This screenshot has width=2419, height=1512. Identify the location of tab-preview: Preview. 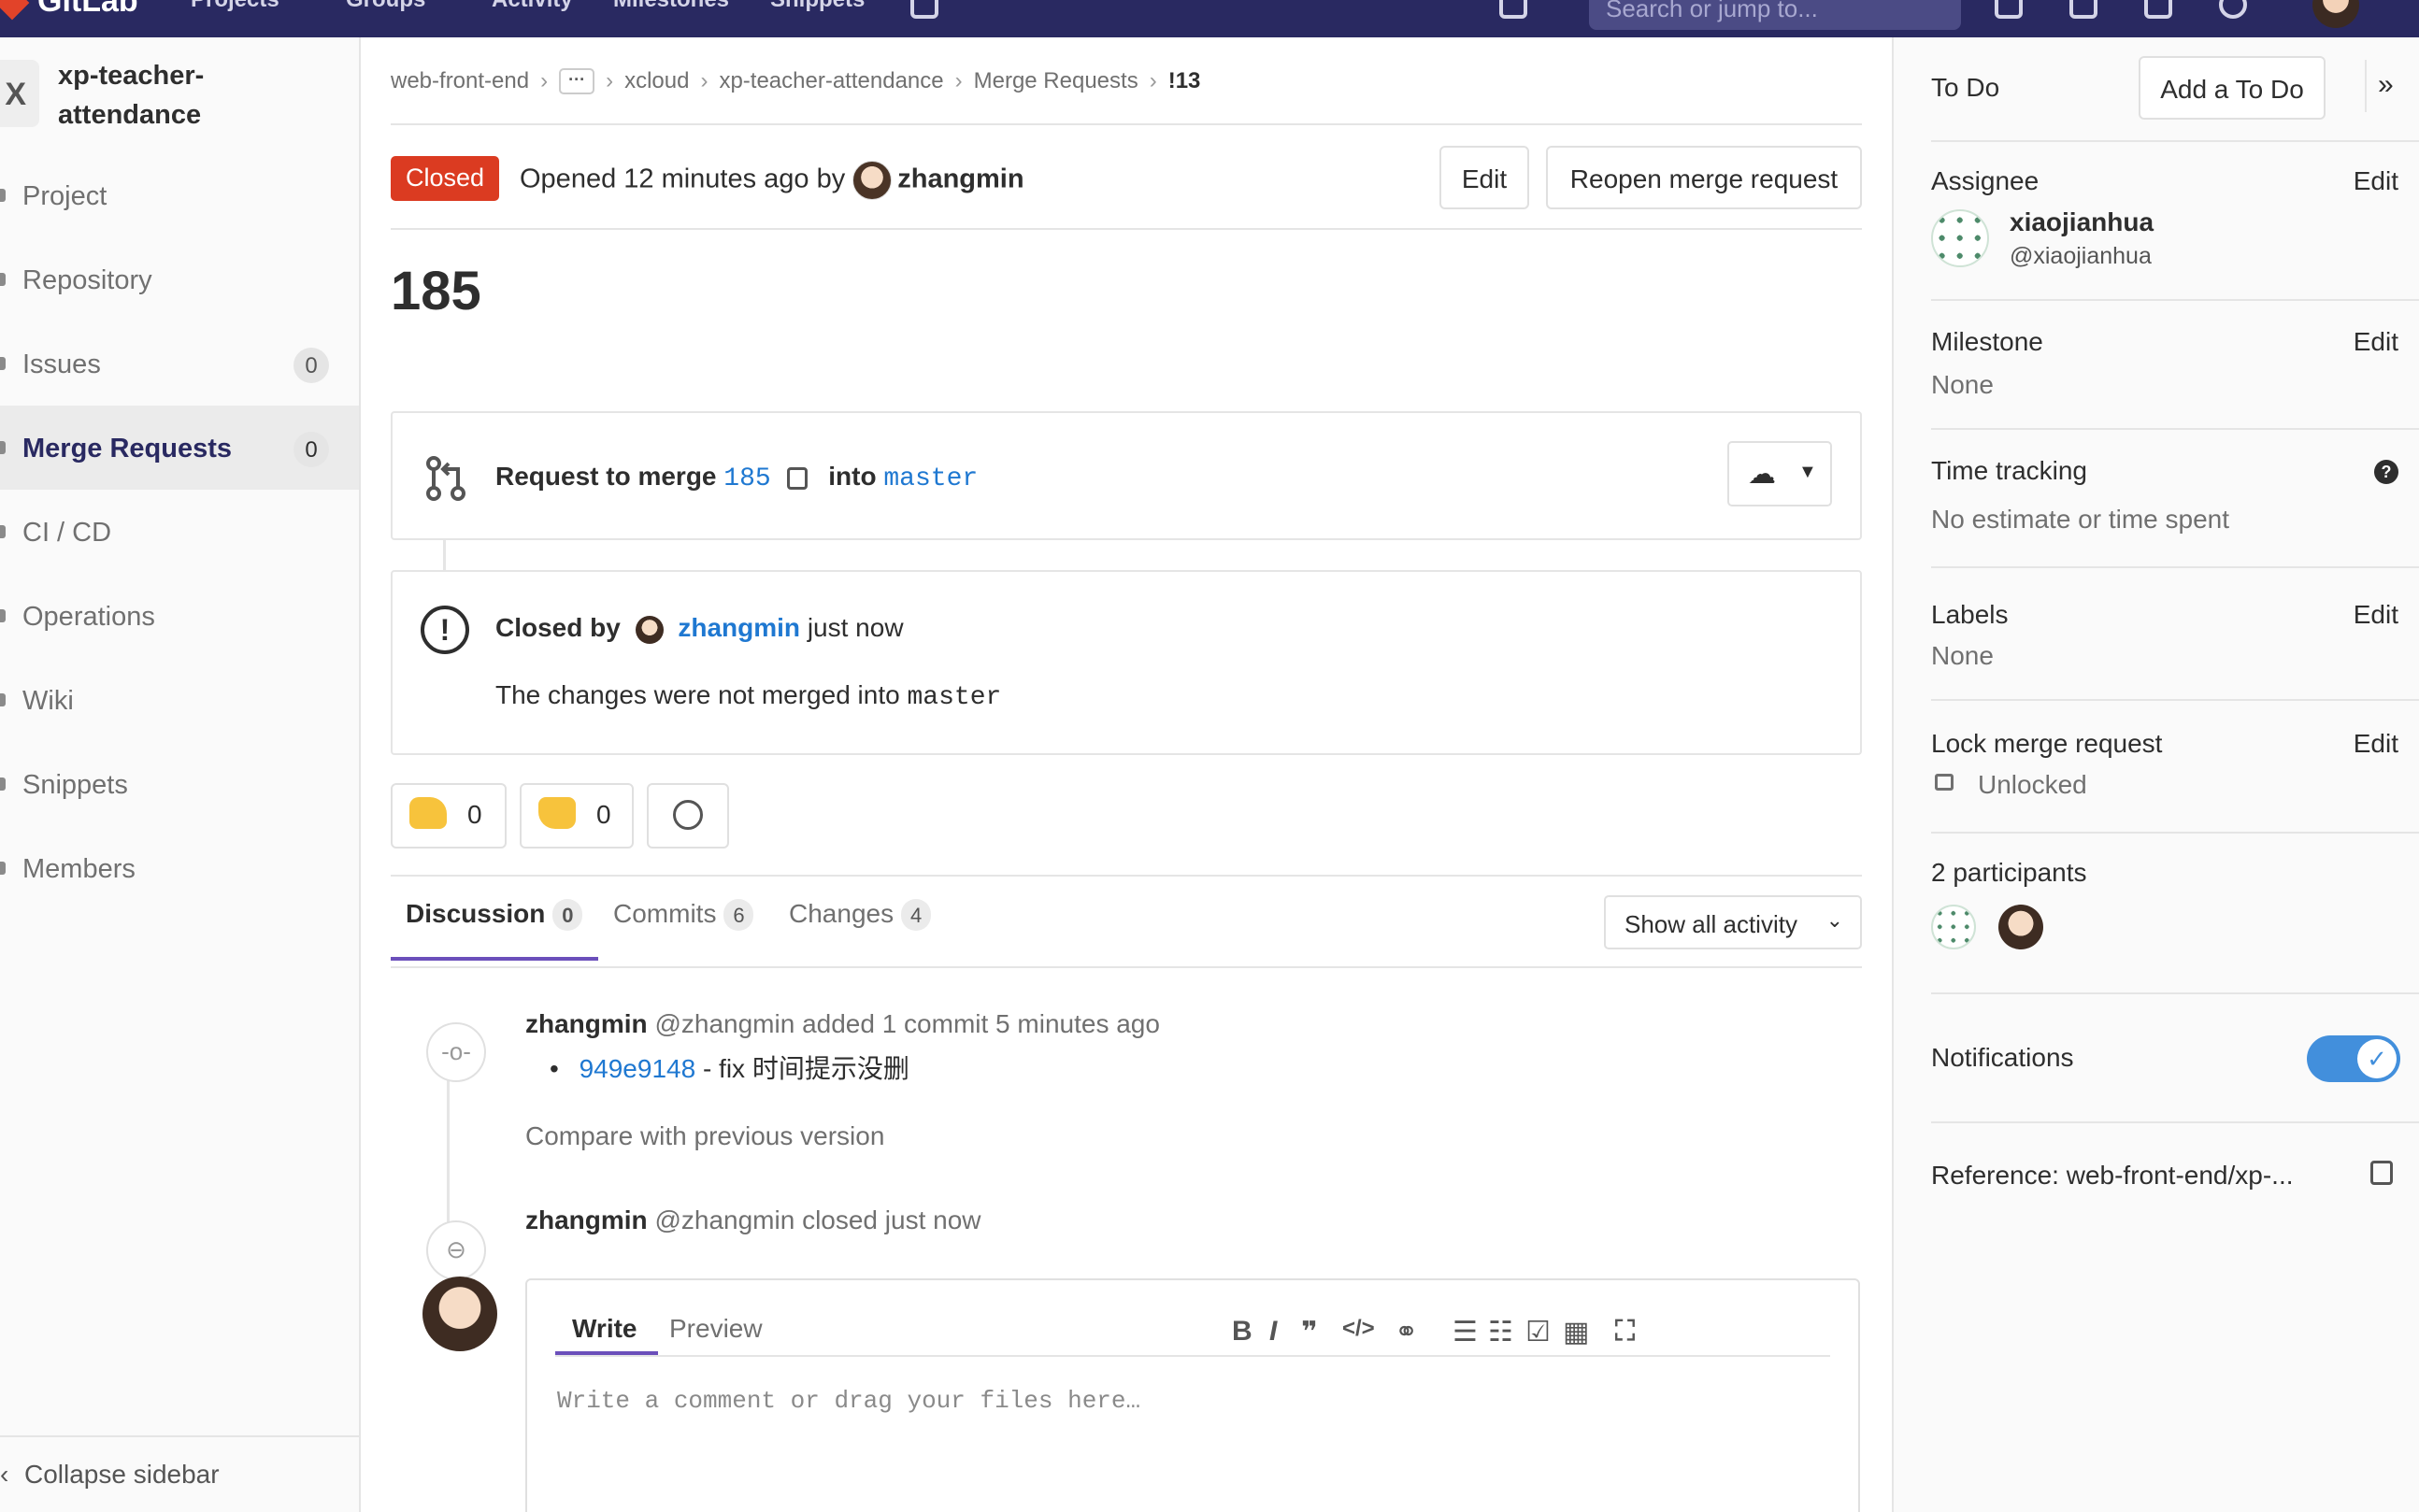
(716, 1329).